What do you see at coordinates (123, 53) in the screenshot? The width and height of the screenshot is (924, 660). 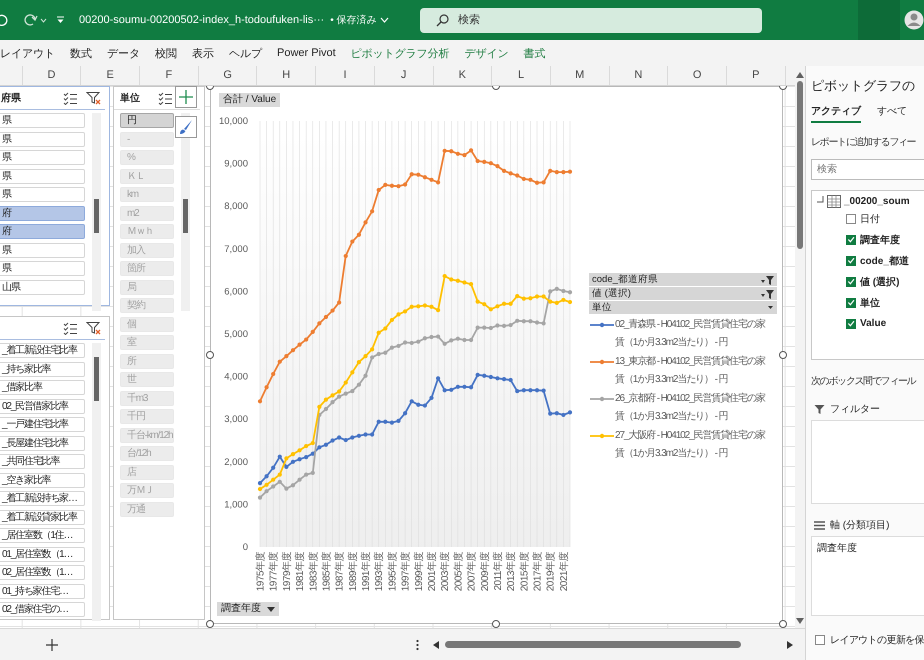 I see `ribbon-tab: データ` at bounding box center [123, 53].